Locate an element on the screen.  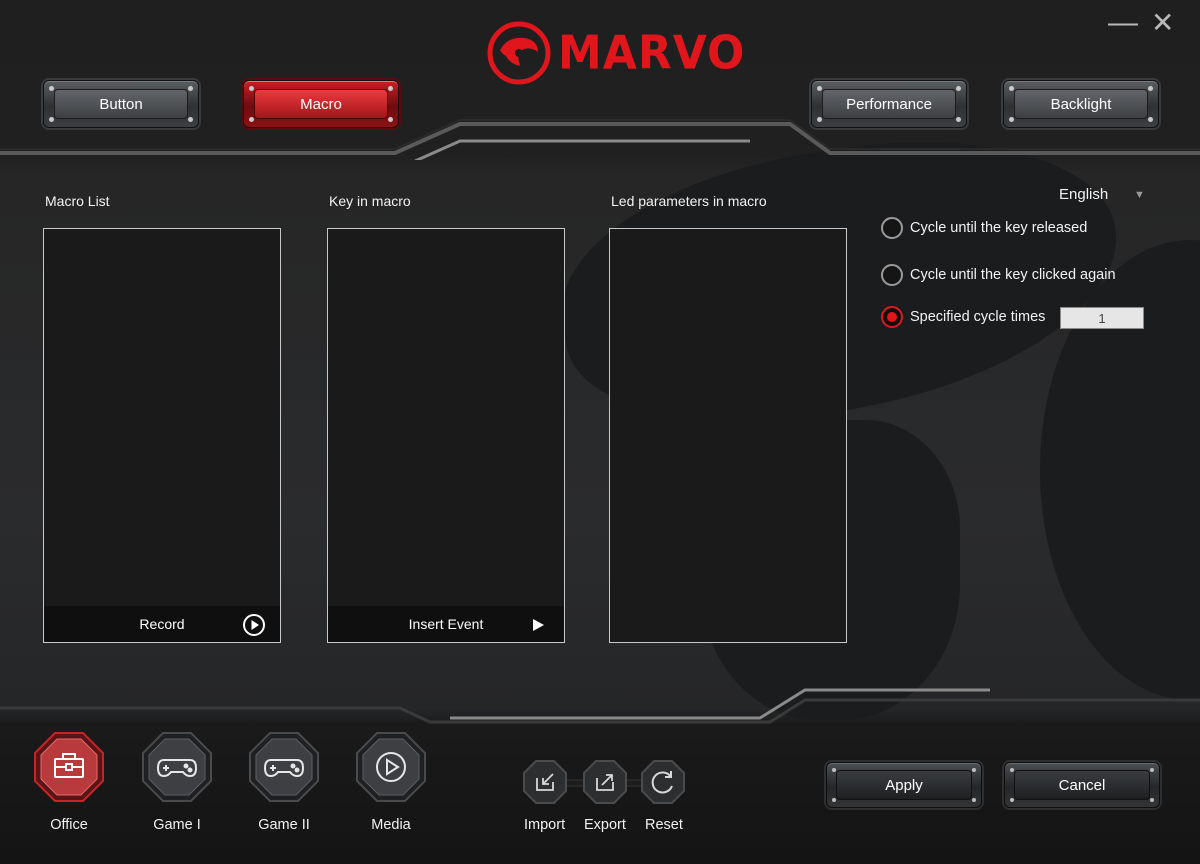
tab-button: Button is located at coordinates (121, 104).